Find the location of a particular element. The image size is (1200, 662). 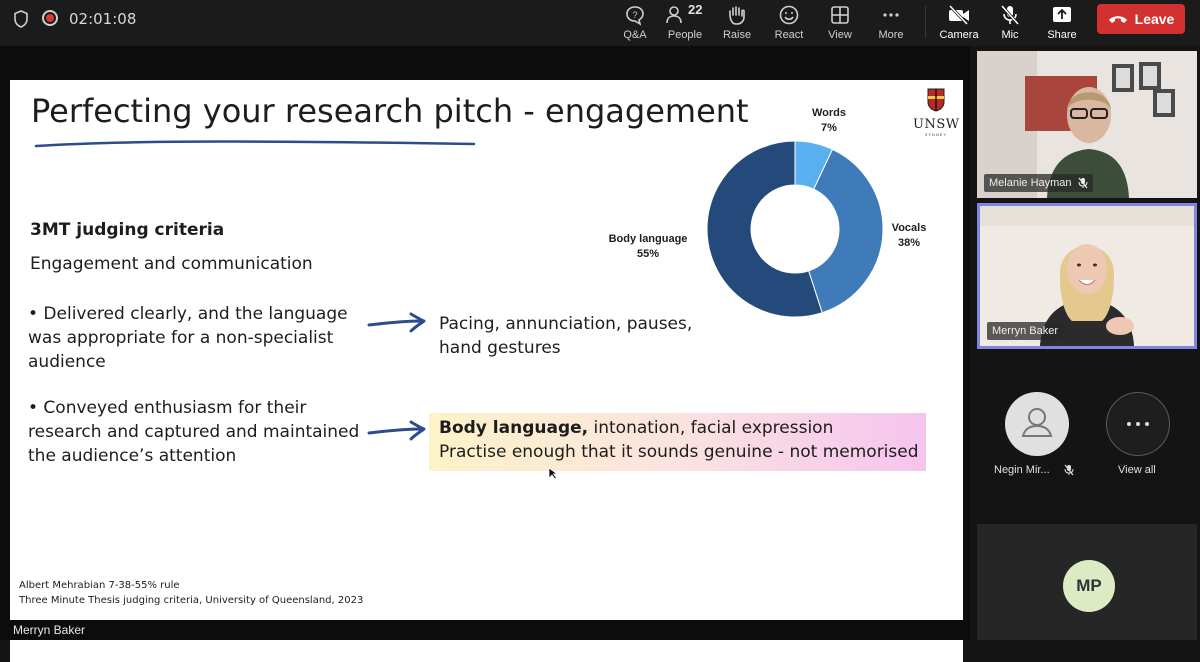

raise-hand-icon is located at coordinates (737, 15).